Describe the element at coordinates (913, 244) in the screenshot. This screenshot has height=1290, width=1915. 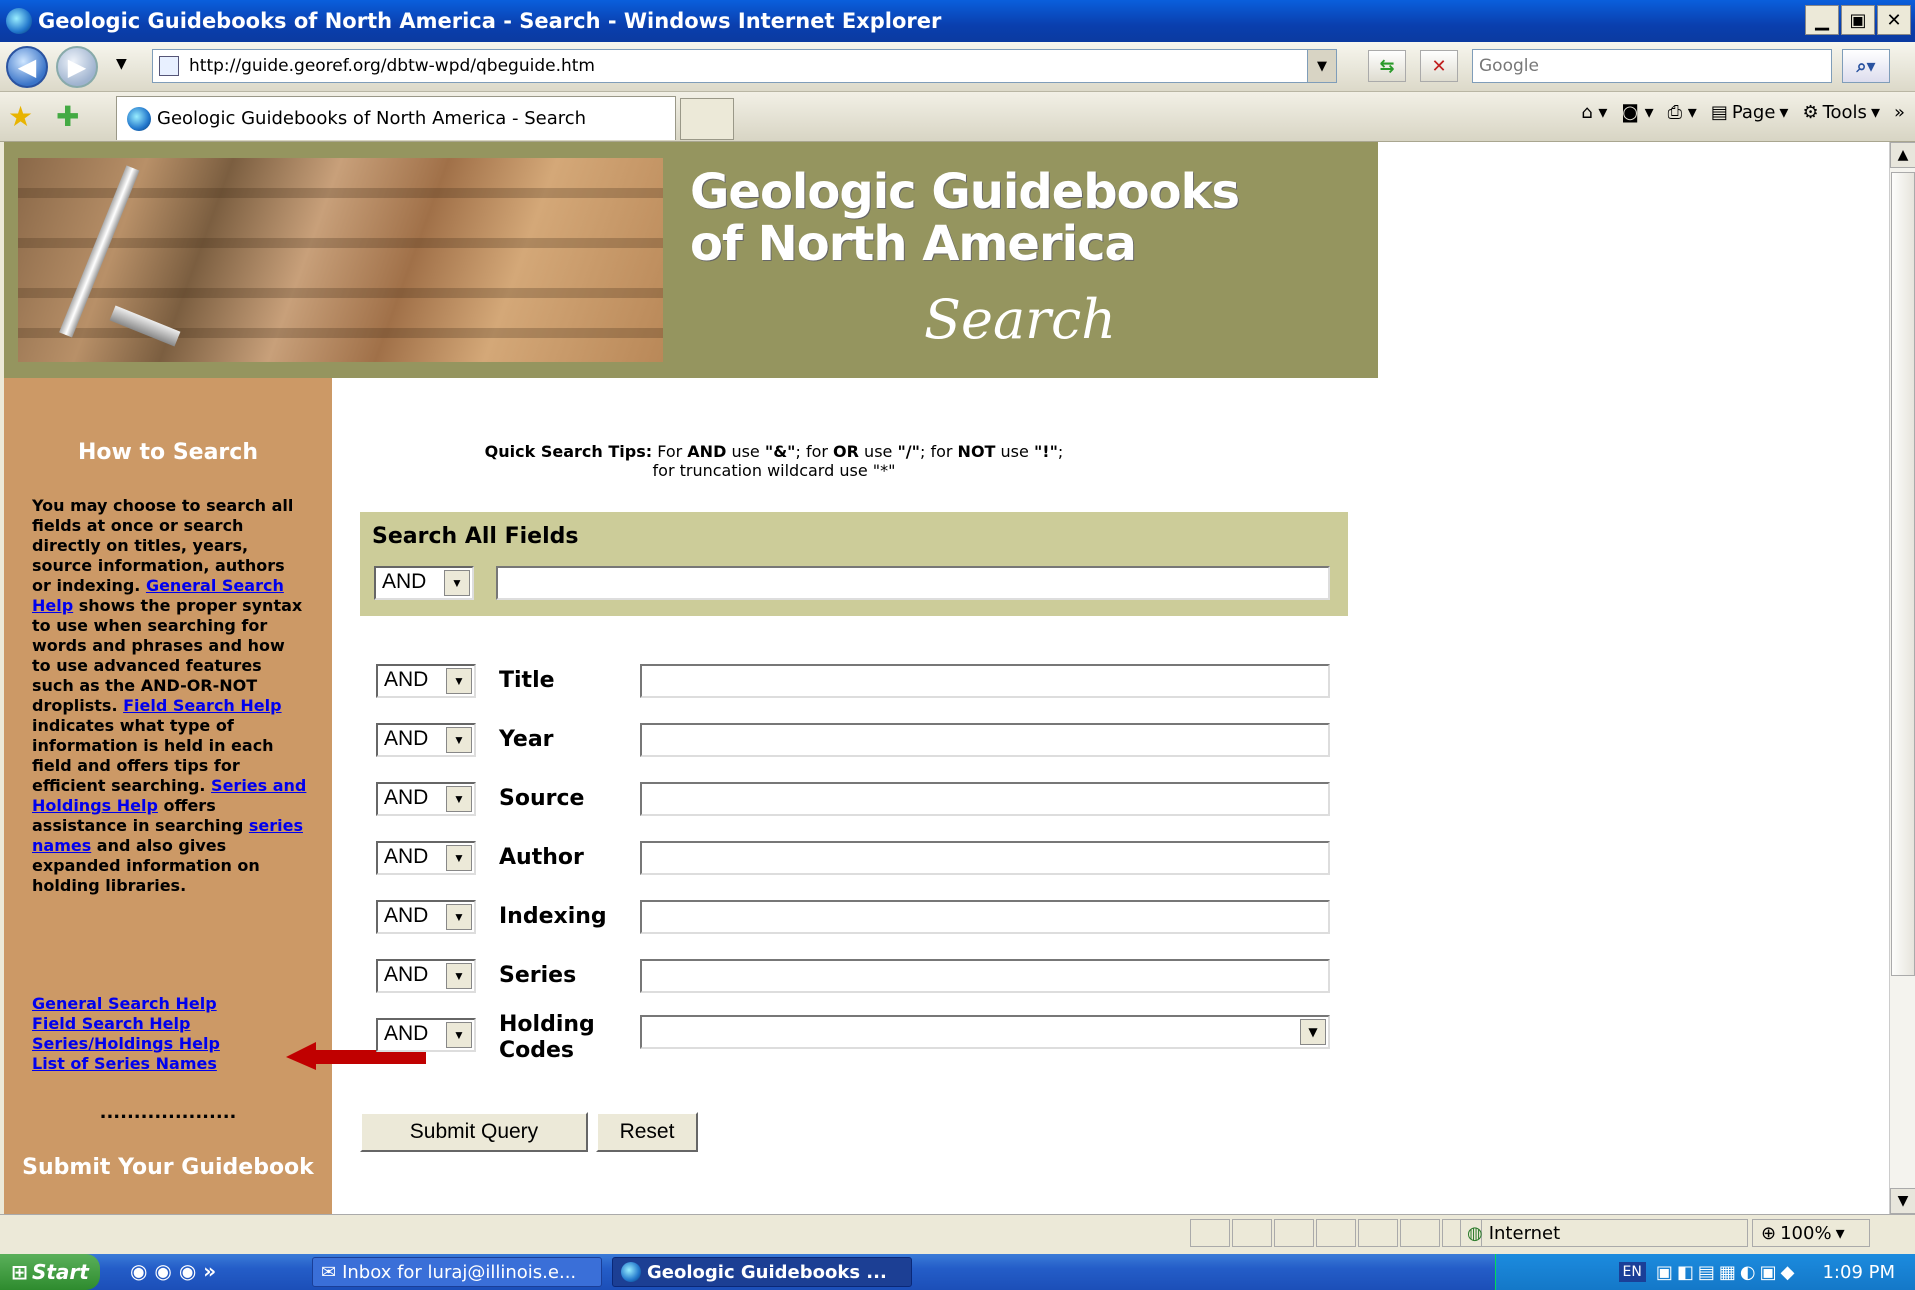
I see `banner-title-line2: of North America` at that location.